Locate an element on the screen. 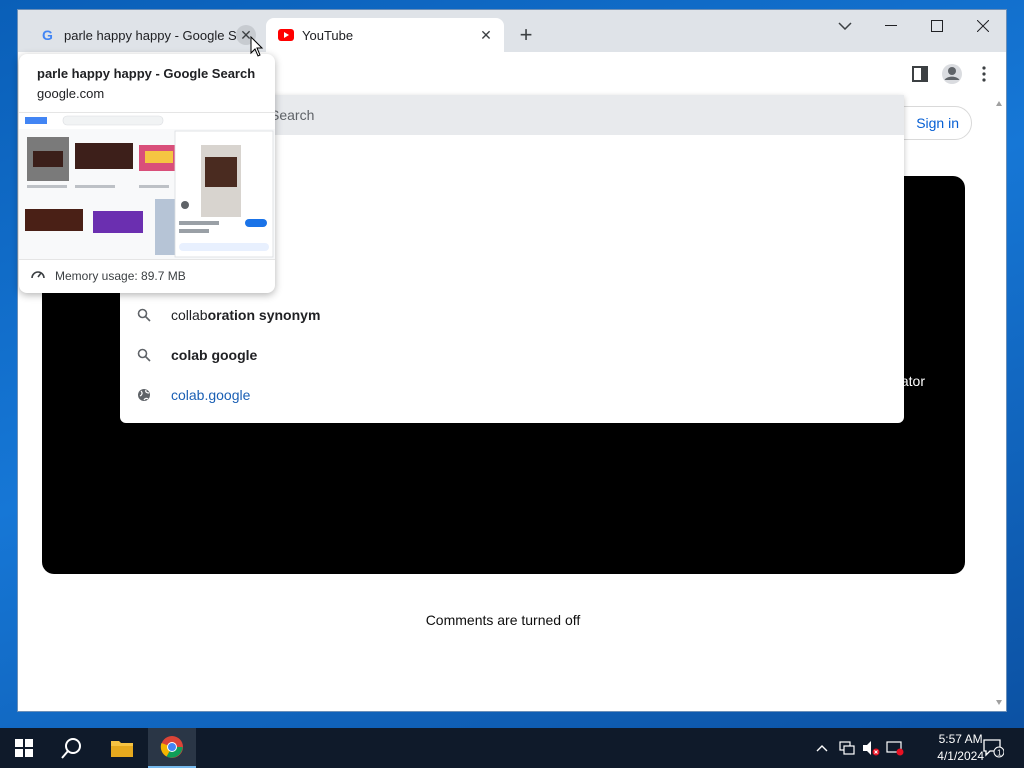 This screenshot has width=1024, height=768. suggestion-completion: colab google is located at coordinates (214, 355).